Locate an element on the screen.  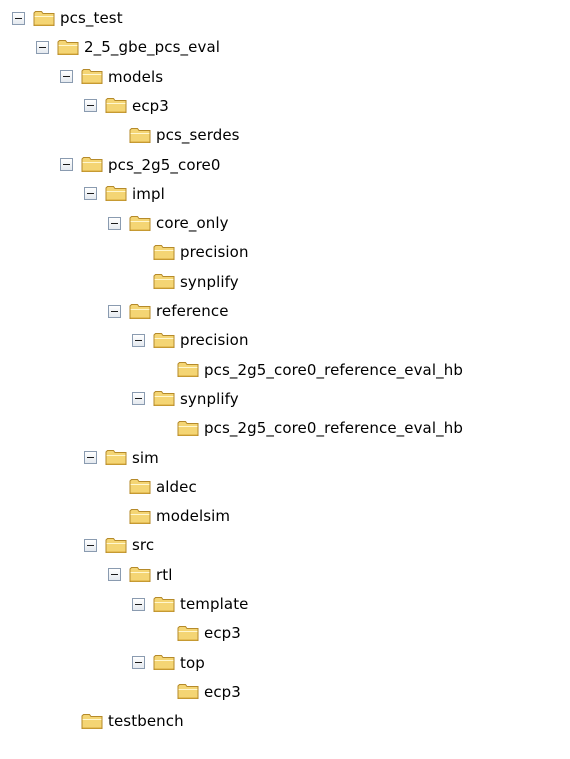
tree-node-label: 2_5_gbe_pcs_eval is located at coordinates (152, 47).